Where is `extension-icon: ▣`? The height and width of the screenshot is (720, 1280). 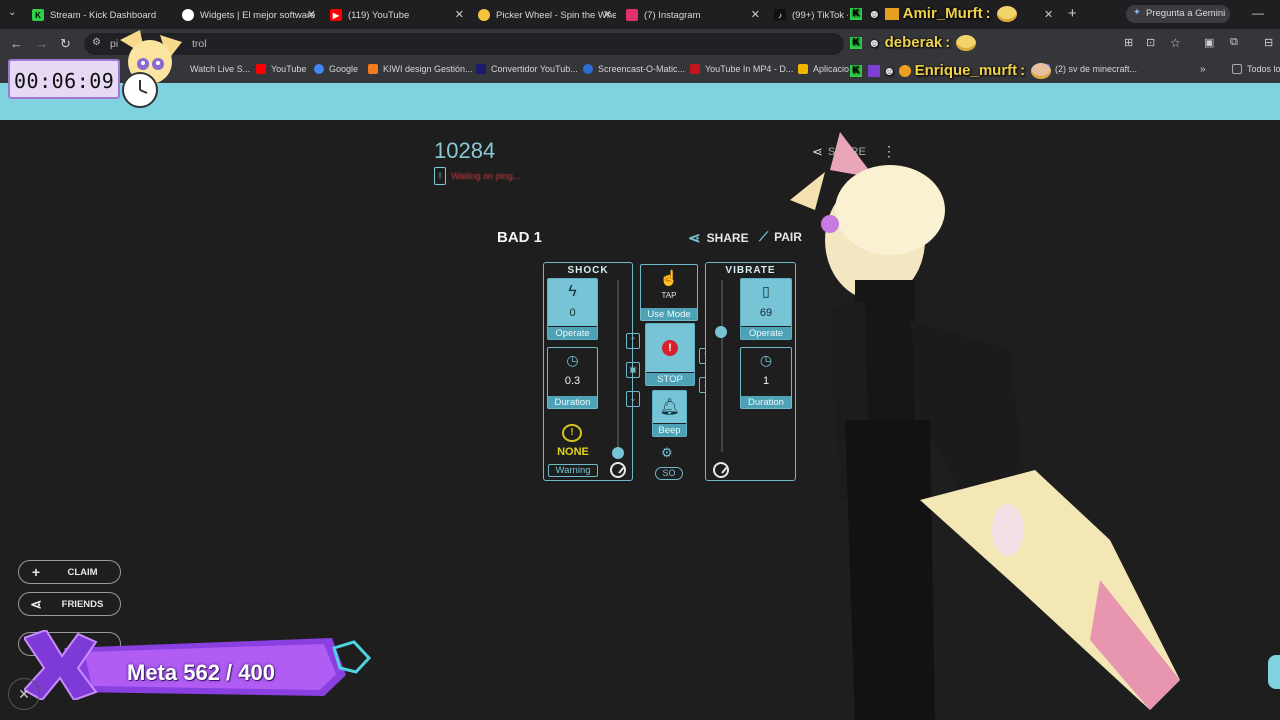
extension-icon: ▣ is located at coordinates (1209, 42).